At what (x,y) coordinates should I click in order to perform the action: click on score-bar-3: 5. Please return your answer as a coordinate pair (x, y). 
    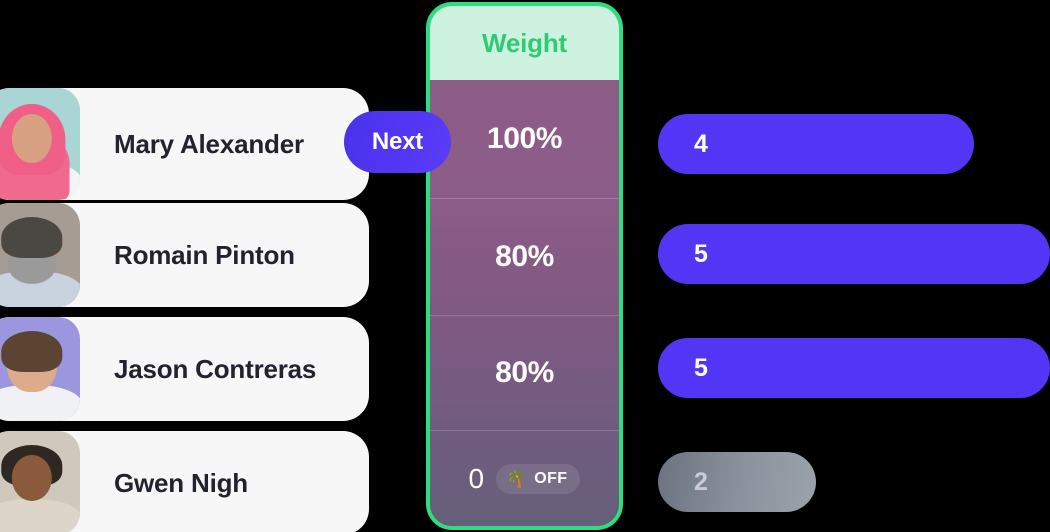
    Looking at the image, I should click on (854, 368).